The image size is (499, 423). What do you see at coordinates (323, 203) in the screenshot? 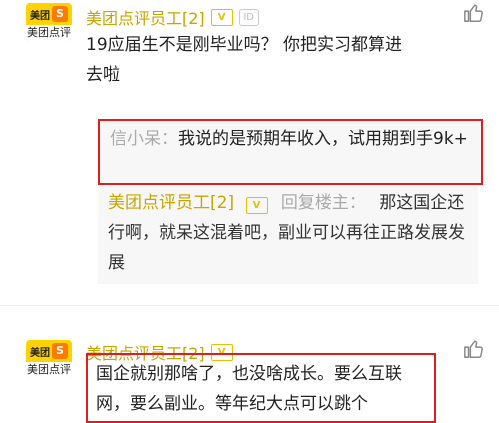
I see `reply-to-label: 回复楼主：` at bounding box center [323, 203].